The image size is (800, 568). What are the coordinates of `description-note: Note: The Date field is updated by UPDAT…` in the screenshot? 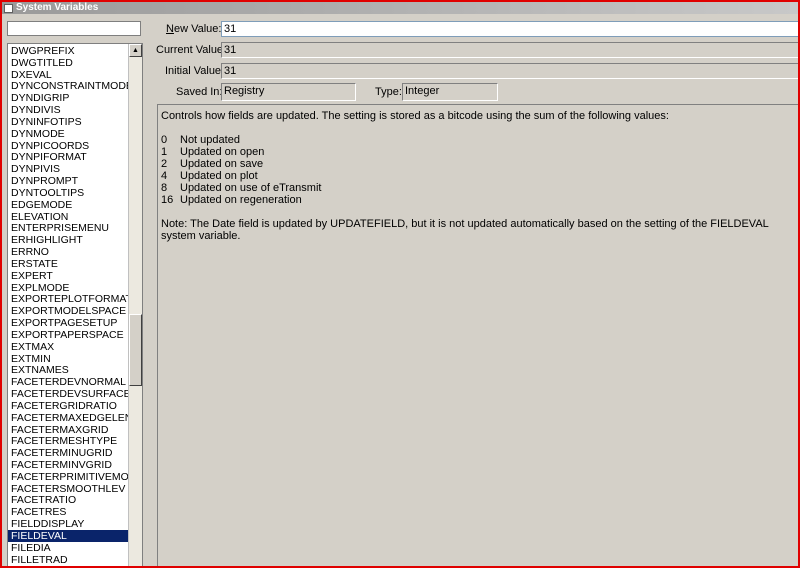 It's located at (465, 230).